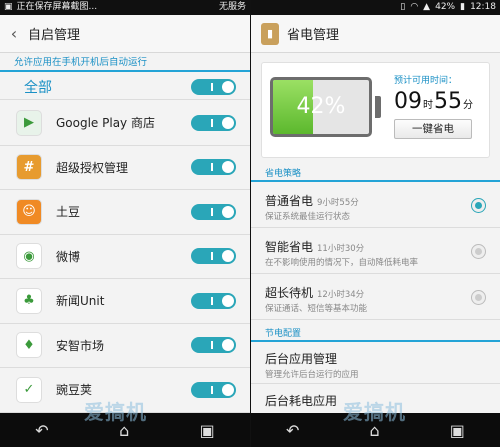 This screenshot has width=500, height=447. I want to click on battery-app-icon: ▮, so click(270, 33).